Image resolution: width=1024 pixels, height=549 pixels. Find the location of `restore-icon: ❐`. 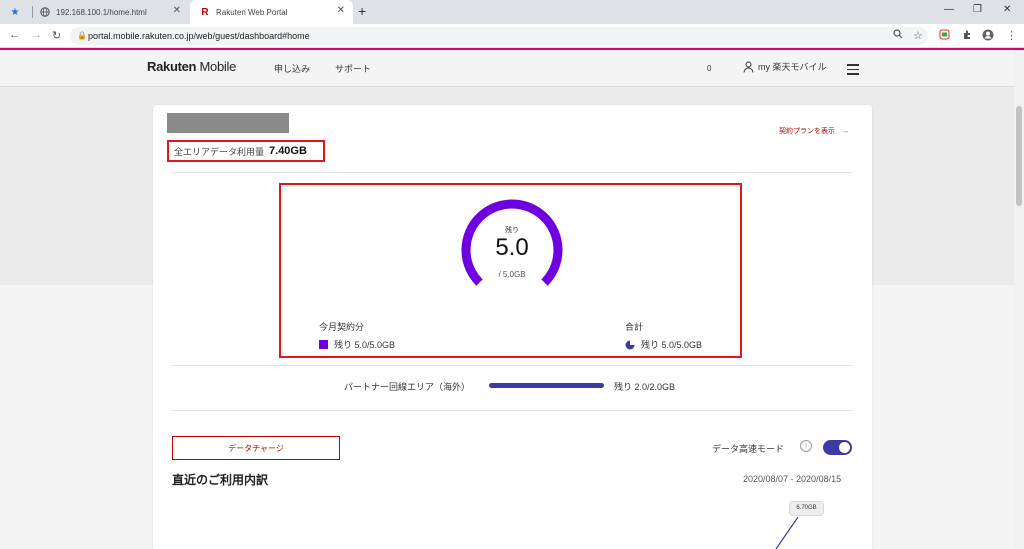

restore-icon: ❐ is located at coordinates (977, 9).